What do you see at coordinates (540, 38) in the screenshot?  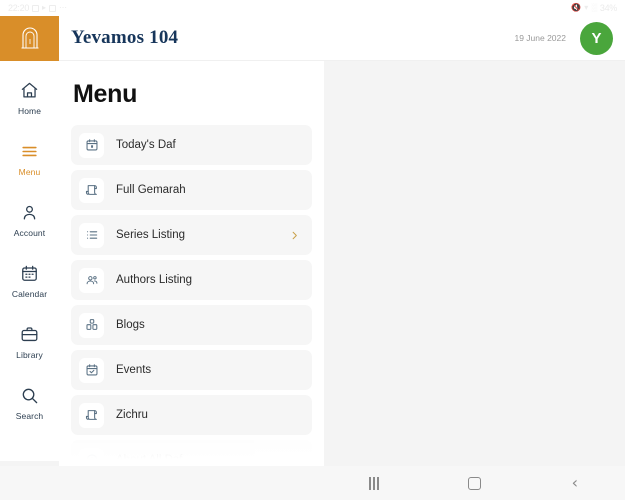 I see `header-date: 19 June 2022` at bounding box center [540, 38].